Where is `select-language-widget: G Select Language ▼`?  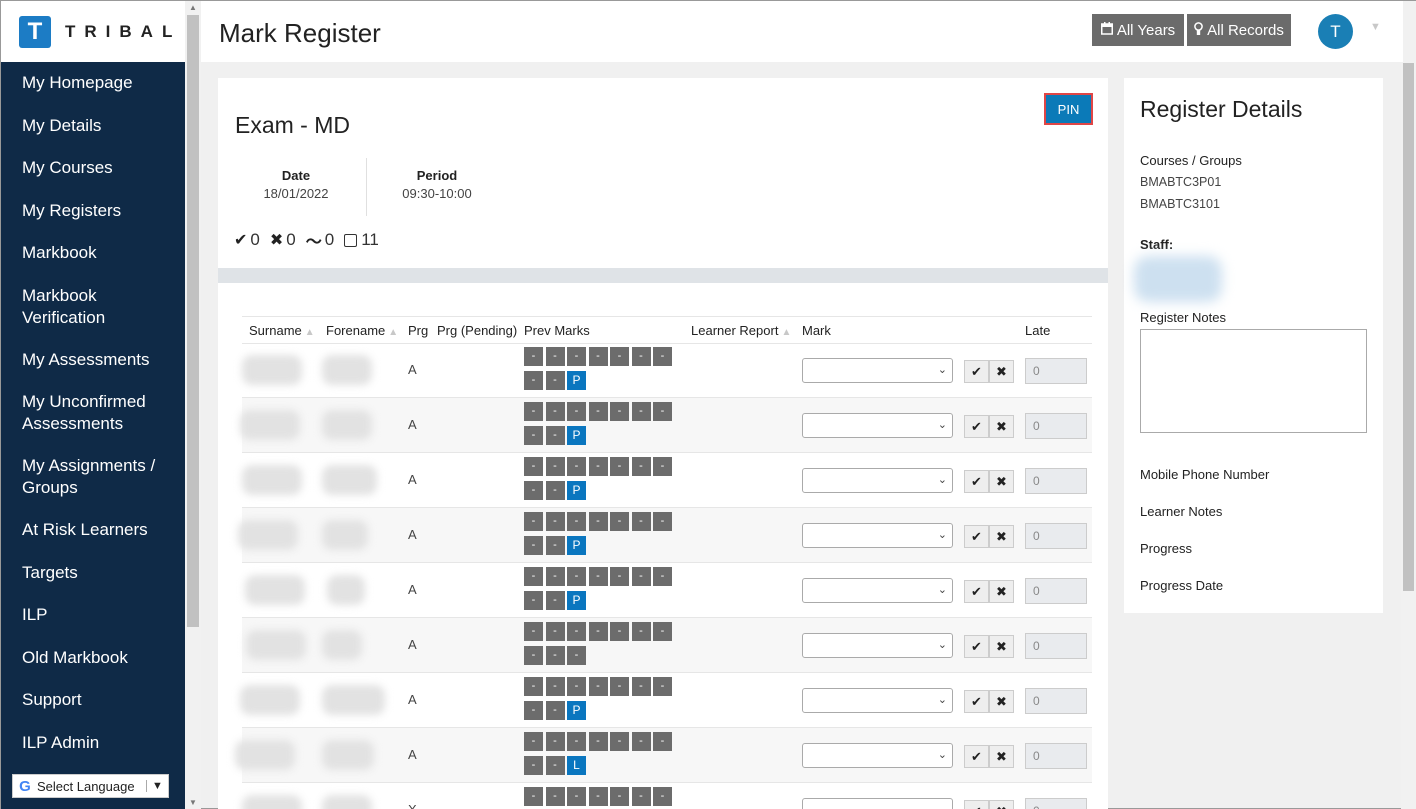
select-language-widget: G Select Language ▼ is located at coordinates (90, 786).